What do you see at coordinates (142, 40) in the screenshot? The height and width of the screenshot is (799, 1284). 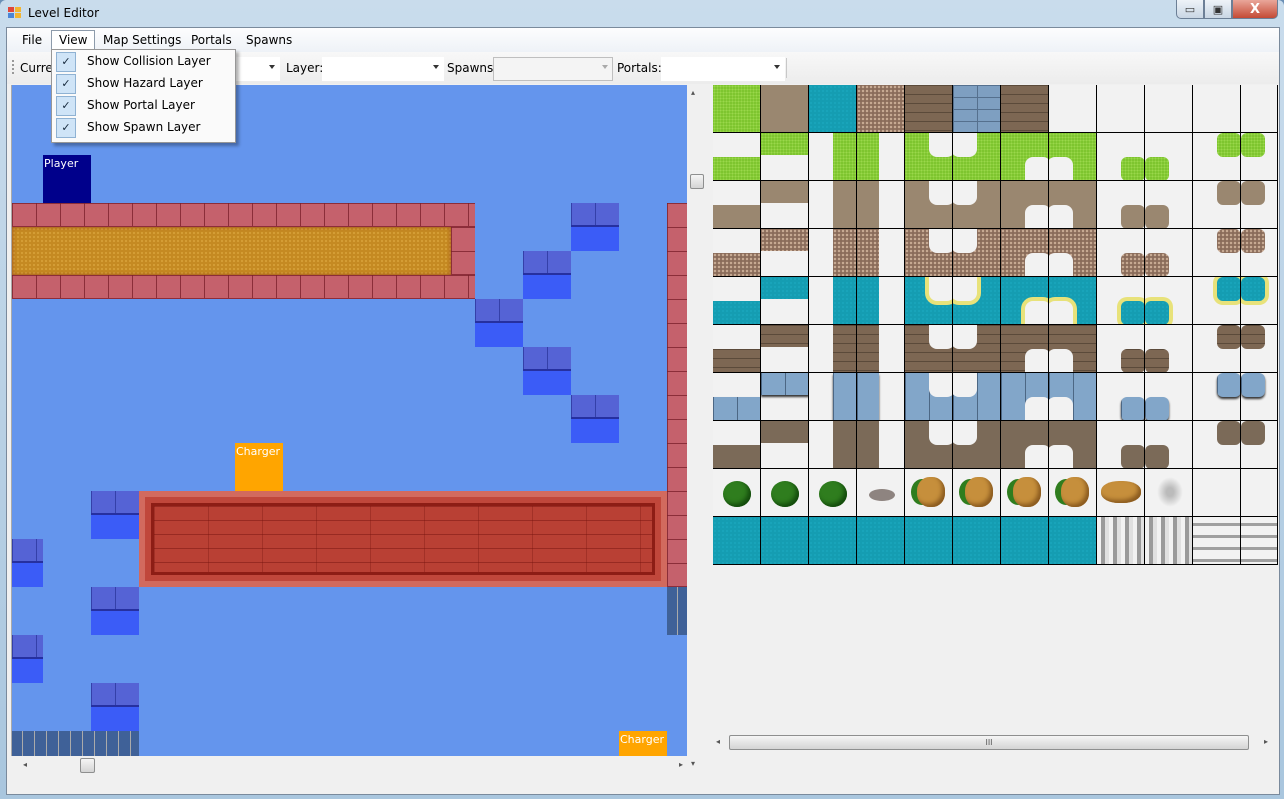 I see `menu-map-settings: Map Settings` at bounding box center [142, 40].